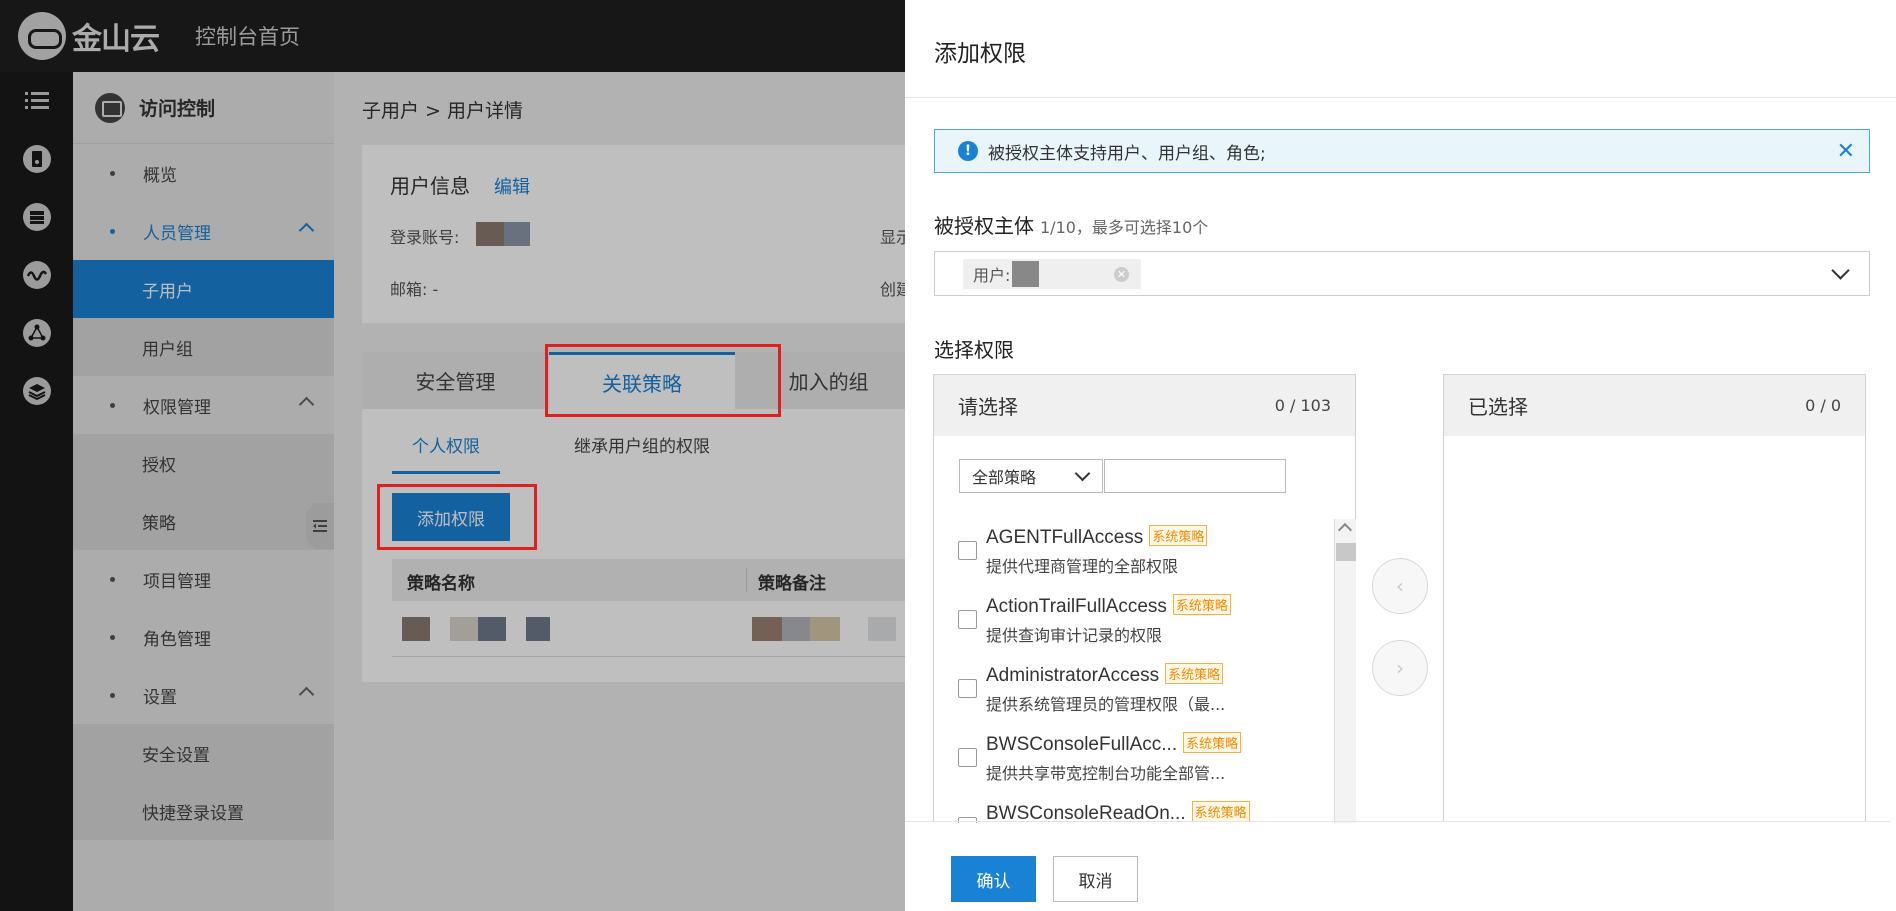  I want to click on chevron-left-icon: ‹, so click(1400, 586).